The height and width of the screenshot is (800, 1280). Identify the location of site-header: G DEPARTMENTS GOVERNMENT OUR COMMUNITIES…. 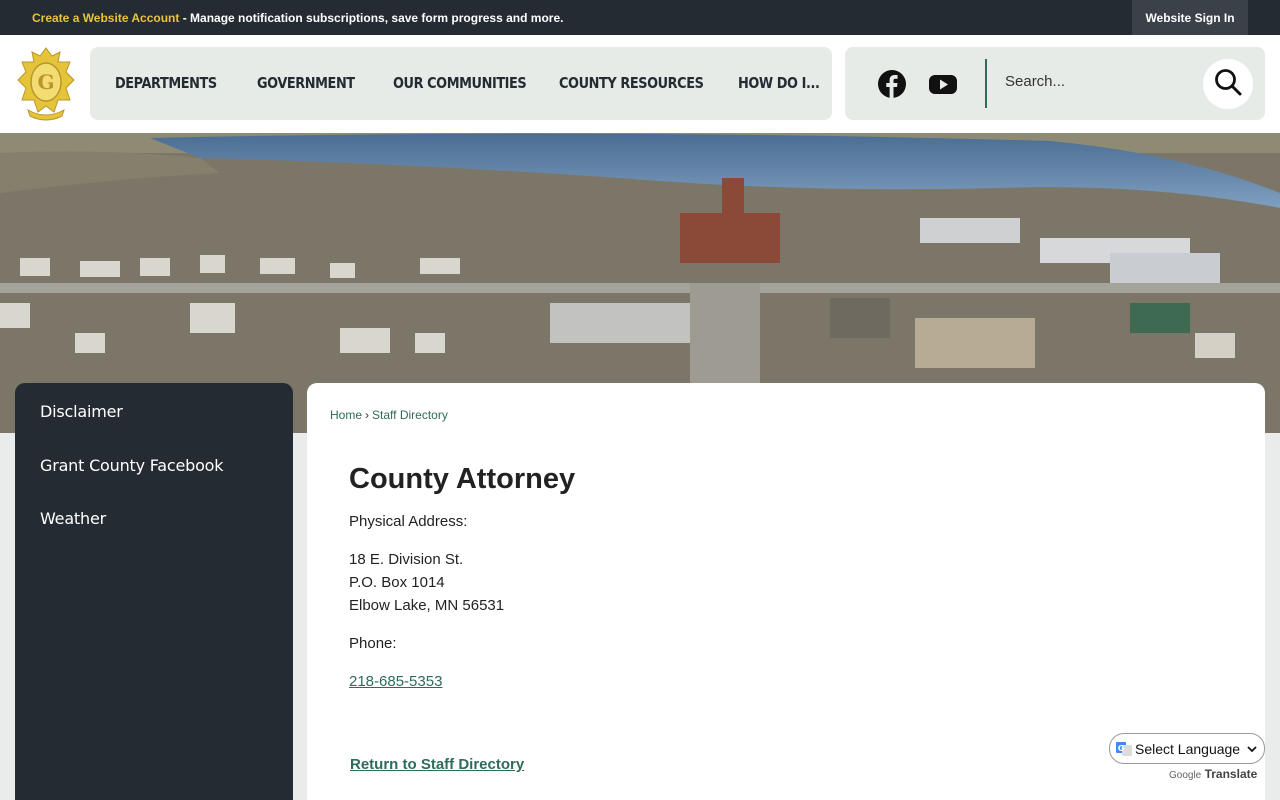
(640, 84).